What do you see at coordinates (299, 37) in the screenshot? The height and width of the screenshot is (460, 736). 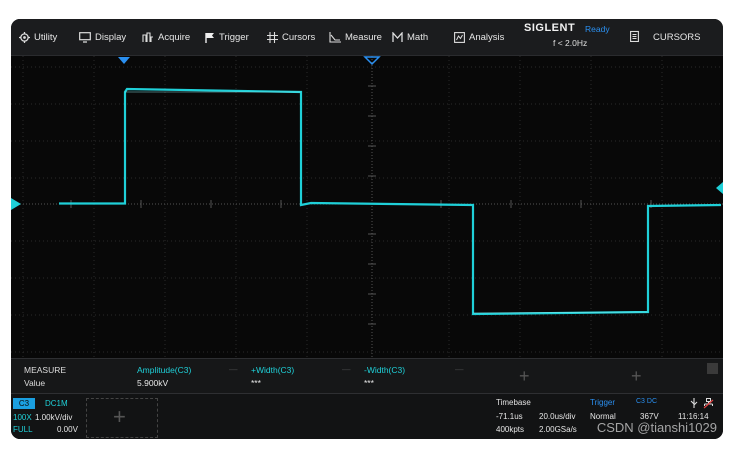 I see `menu-cursors-label: Cursors` at bounding box center [299, 37].